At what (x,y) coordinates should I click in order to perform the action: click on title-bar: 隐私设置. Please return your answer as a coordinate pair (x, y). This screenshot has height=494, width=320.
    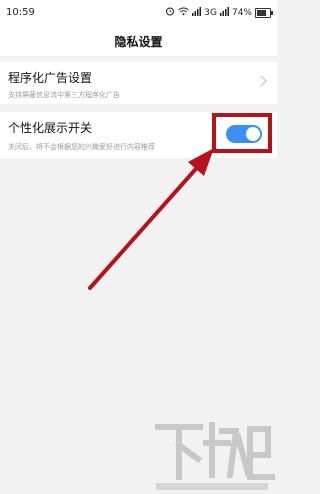
    Looking at the image, I should click on (138, 41).